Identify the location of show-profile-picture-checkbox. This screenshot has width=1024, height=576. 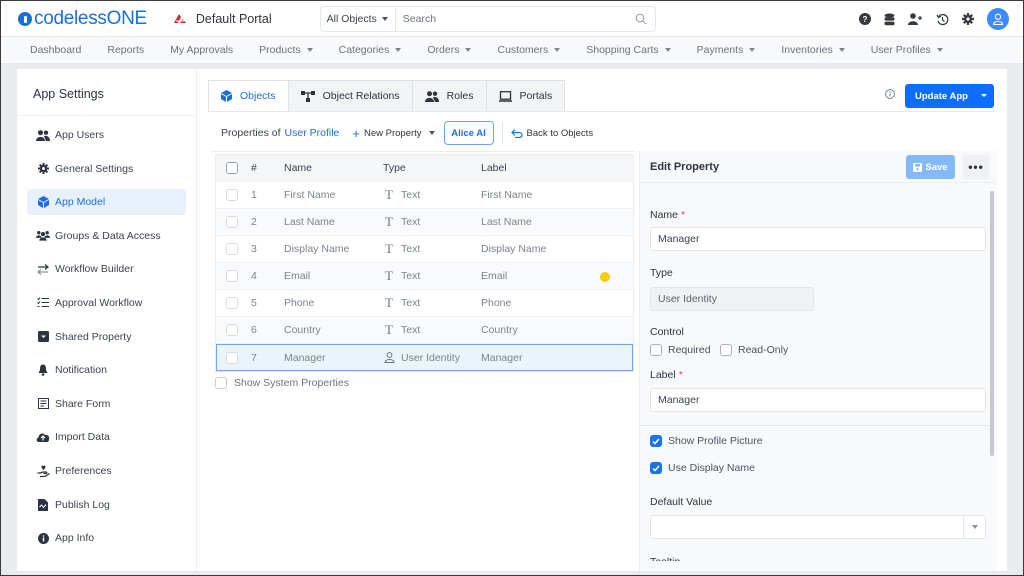
(656, 441).